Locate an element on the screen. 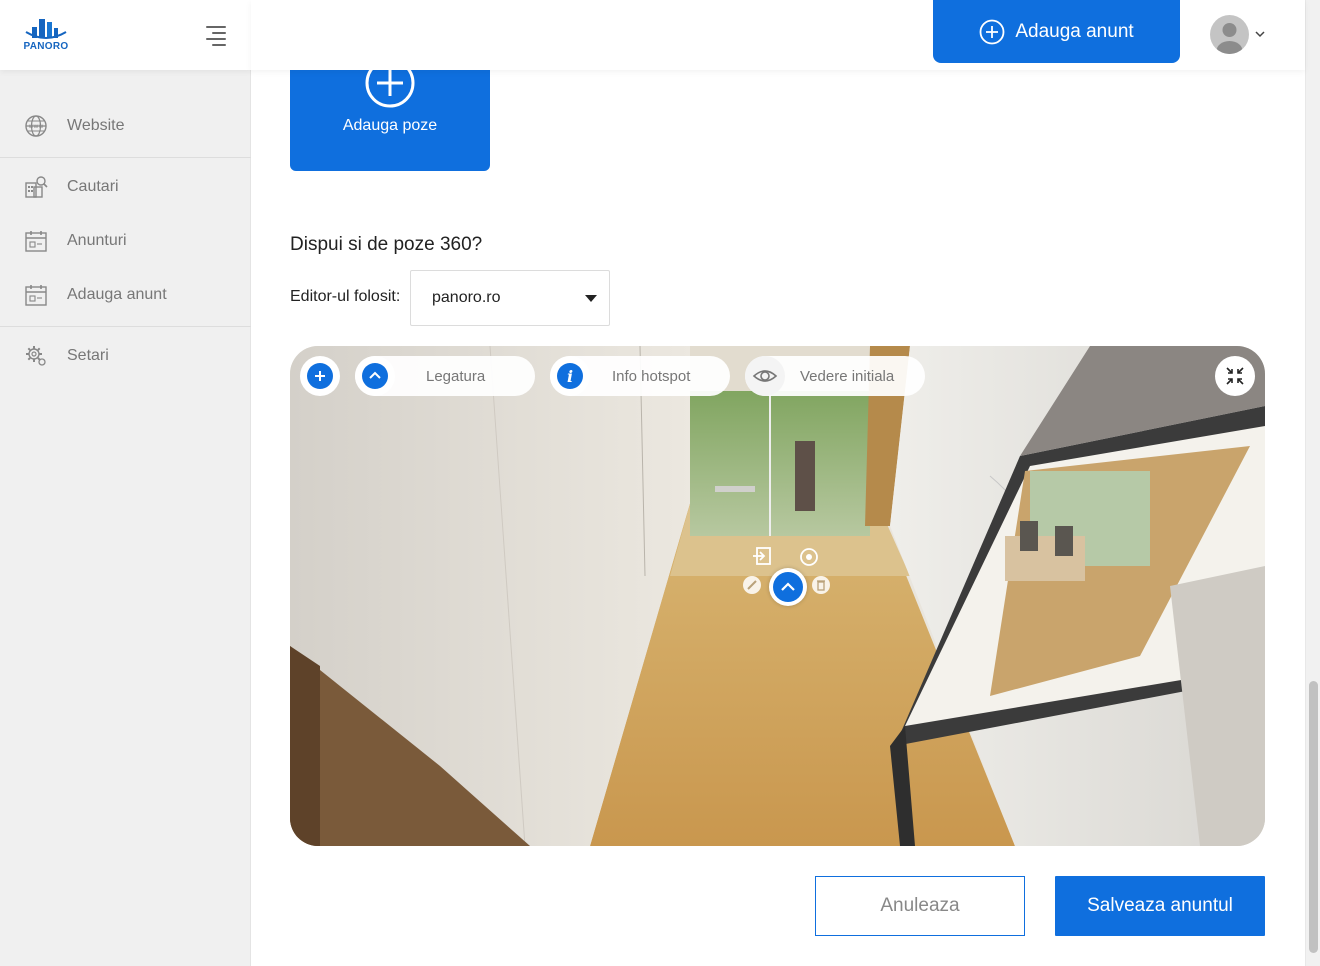 The width and height of the screenshot is (1320, 966). info-hotspot-icon-wrap: i is located at coordinates (570, 376).